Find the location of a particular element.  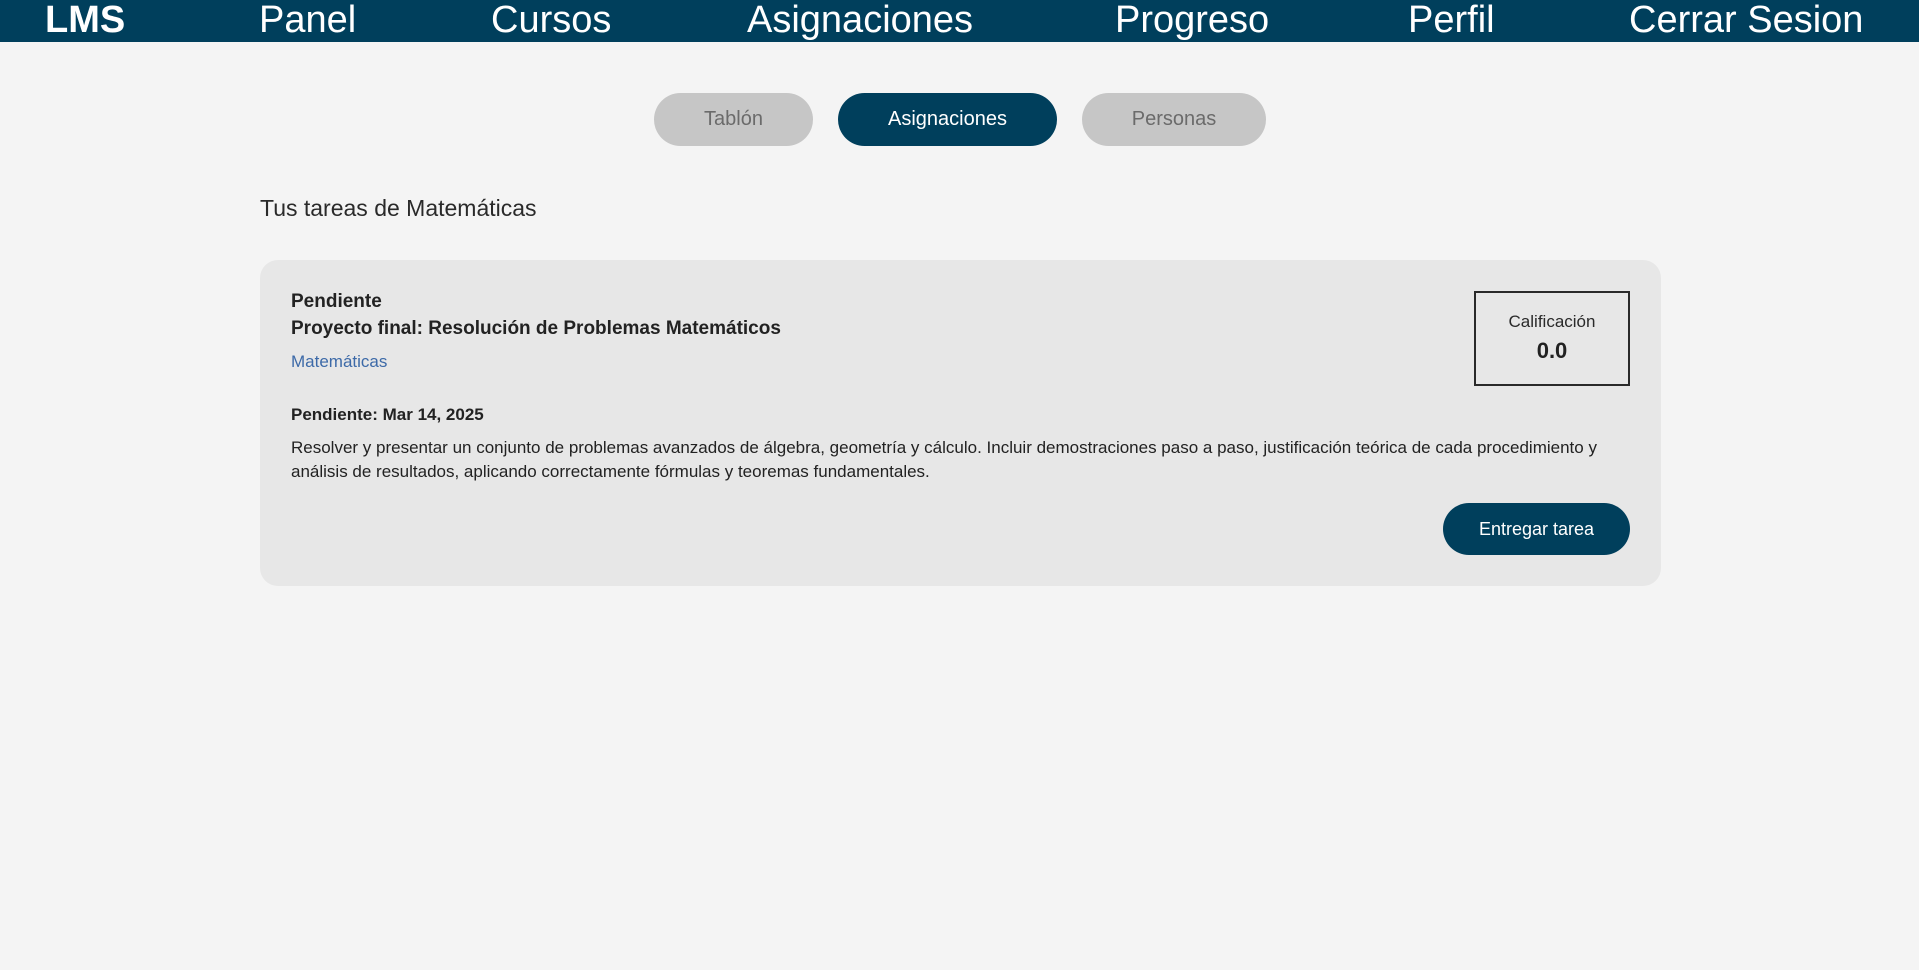

grade-label: Calificación is located at coordinates (1552, 321).